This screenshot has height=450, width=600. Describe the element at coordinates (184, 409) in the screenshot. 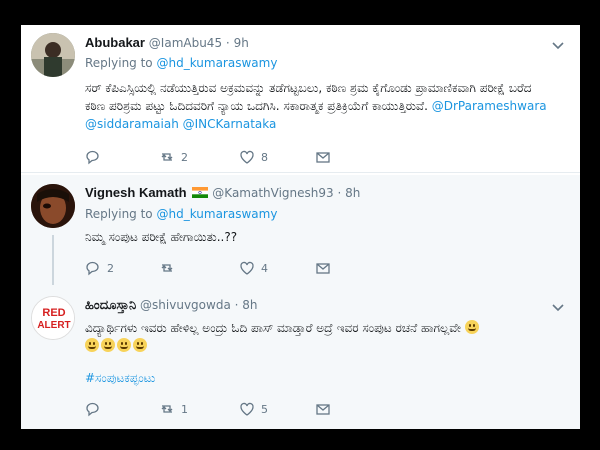

I see `retweet-count: 1` at that location.